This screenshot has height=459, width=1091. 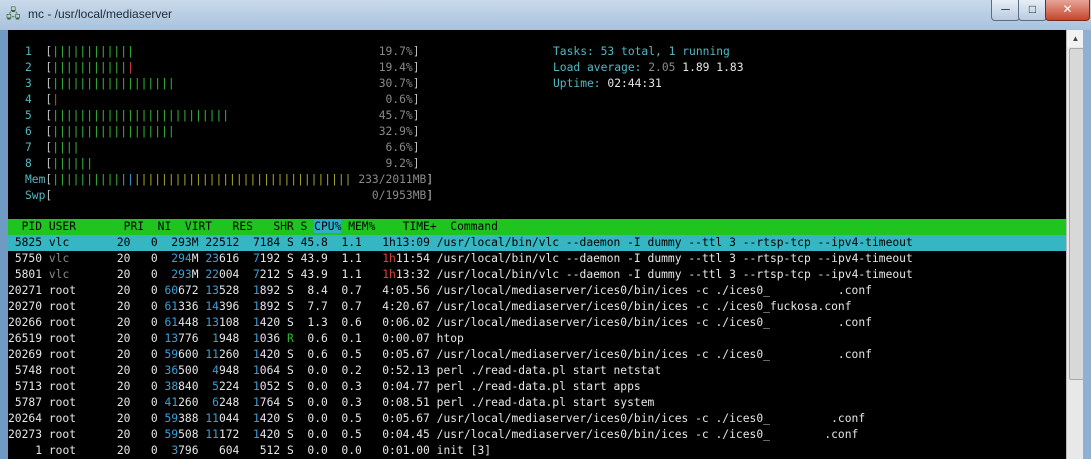 I want to click on cpu-meter-2: 2 [|||||||||||| 19.4%], so click(x=222, y=67).